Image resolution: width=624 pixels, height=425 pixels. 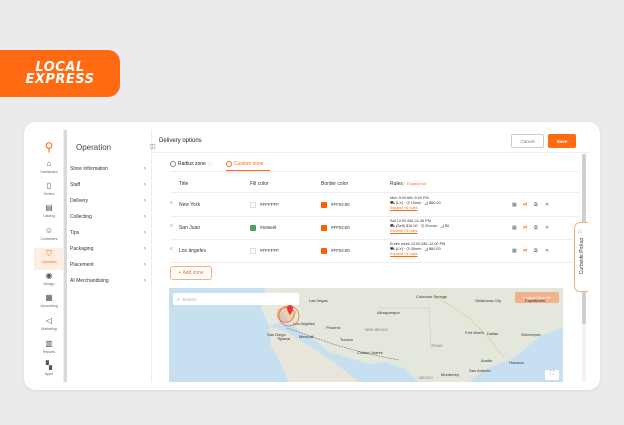 I want to click on submenu-item-label: AI Merchandising, so click(x=89, y=281).